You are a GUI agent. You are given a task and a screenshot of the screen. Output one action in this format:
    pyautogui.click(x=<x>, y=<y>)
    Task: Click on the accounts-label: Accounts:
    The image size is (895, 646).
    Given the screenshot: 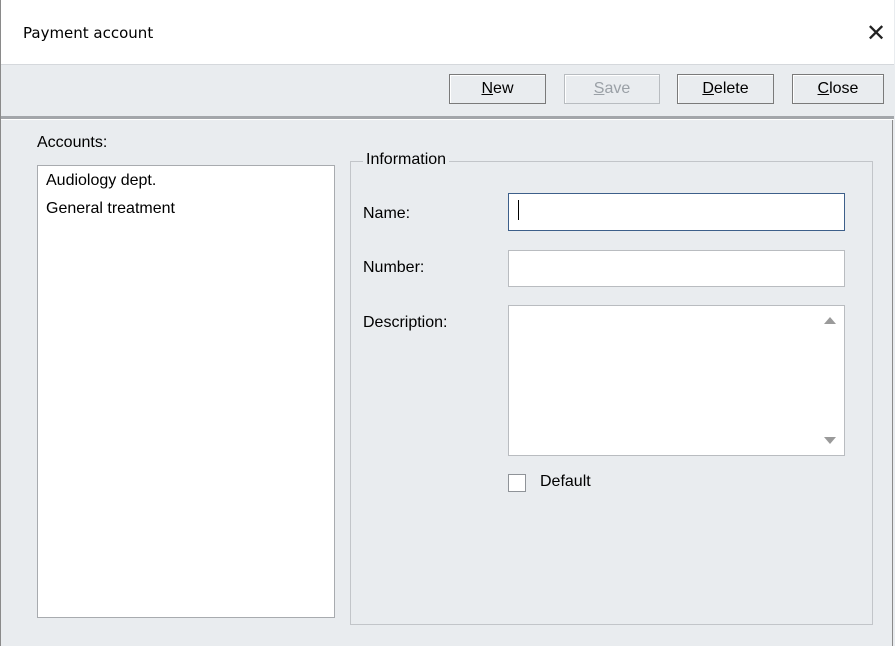 What is the action you would take?
    pyautogui.click(x=72, y=142)
    